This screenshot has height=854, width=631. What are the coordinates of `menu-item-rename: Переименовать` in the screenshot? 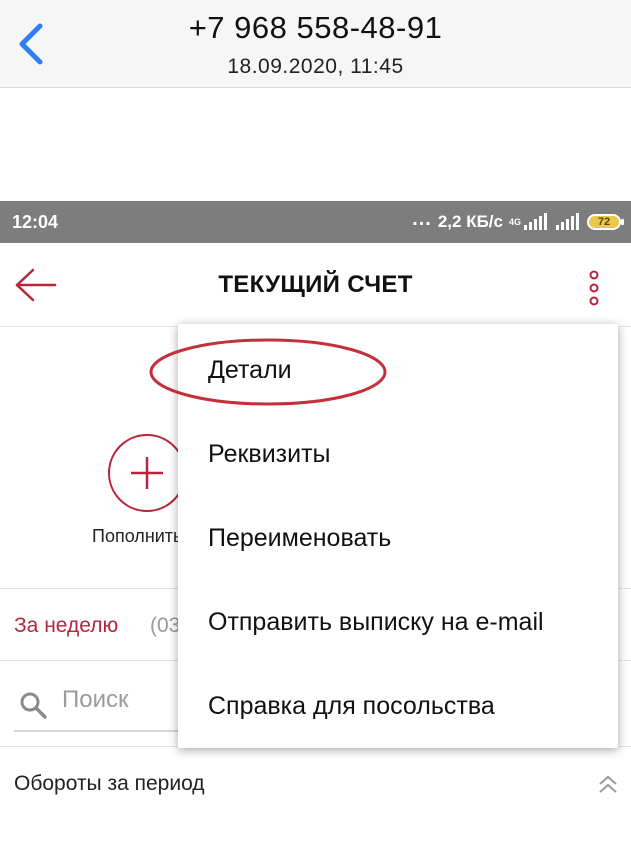 It's located at (398, 538).